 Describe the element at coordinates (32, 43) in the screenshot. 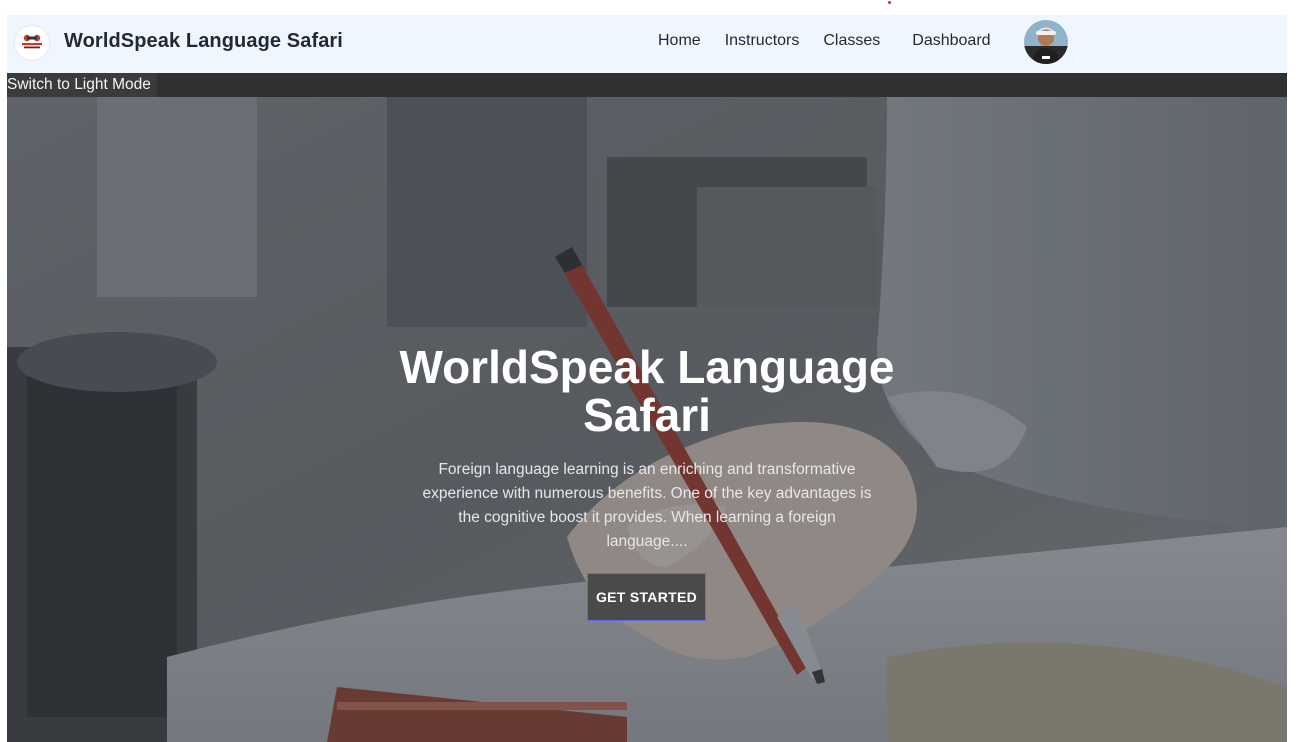

I see `language-game-logo-icon` at that location.